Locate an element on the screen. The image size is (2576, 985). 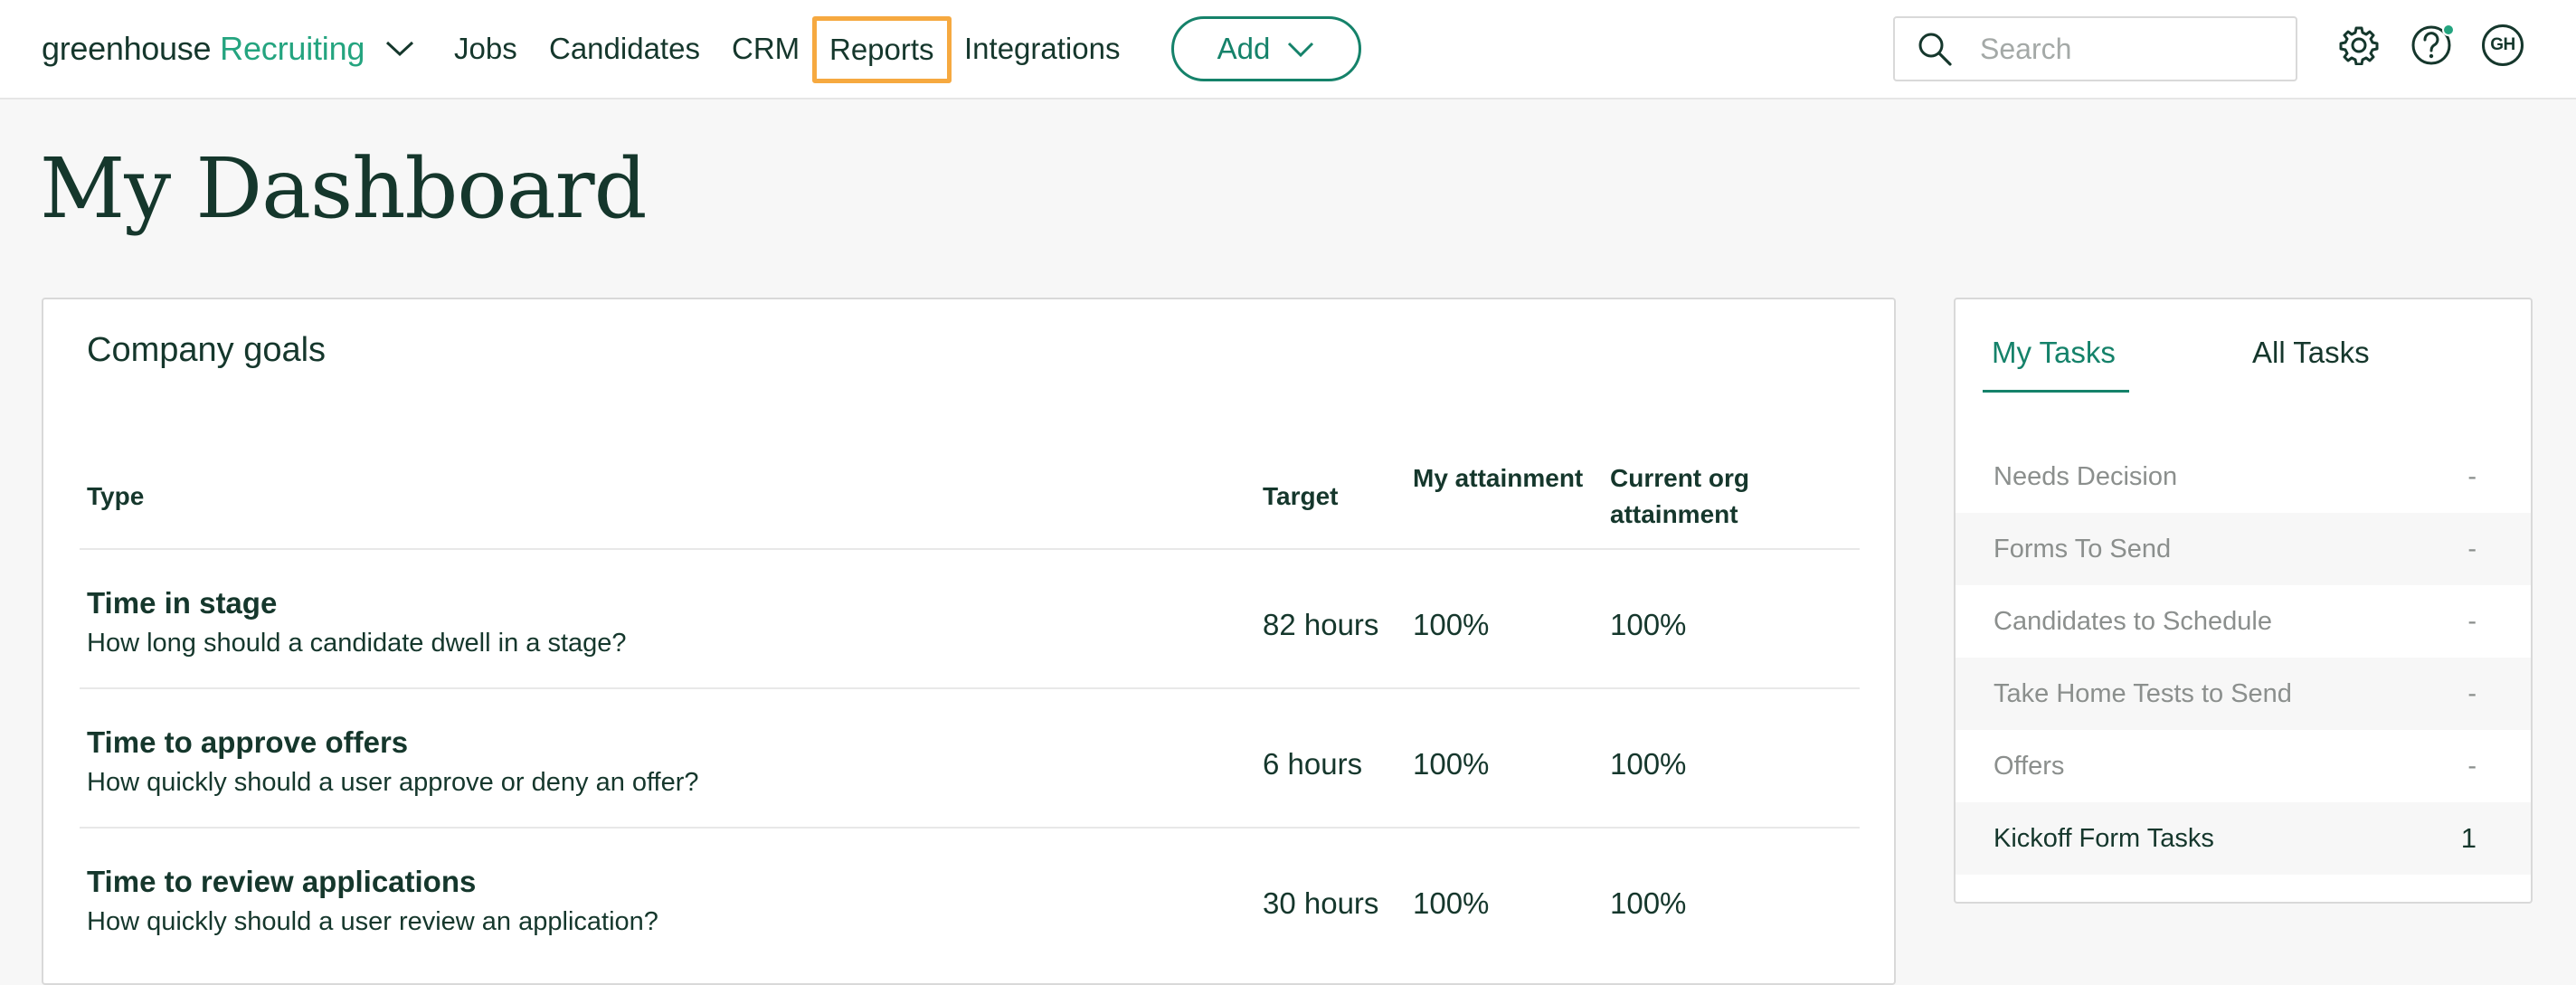
tab-all-tasks: All Tasks is located at coordinates (2311, 353).